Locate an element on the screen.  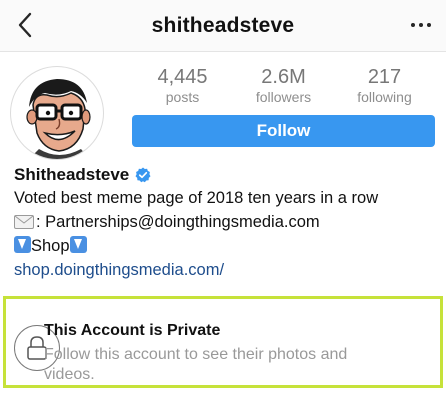
stat-value: 4,445 is located at coordinates (182, 77).